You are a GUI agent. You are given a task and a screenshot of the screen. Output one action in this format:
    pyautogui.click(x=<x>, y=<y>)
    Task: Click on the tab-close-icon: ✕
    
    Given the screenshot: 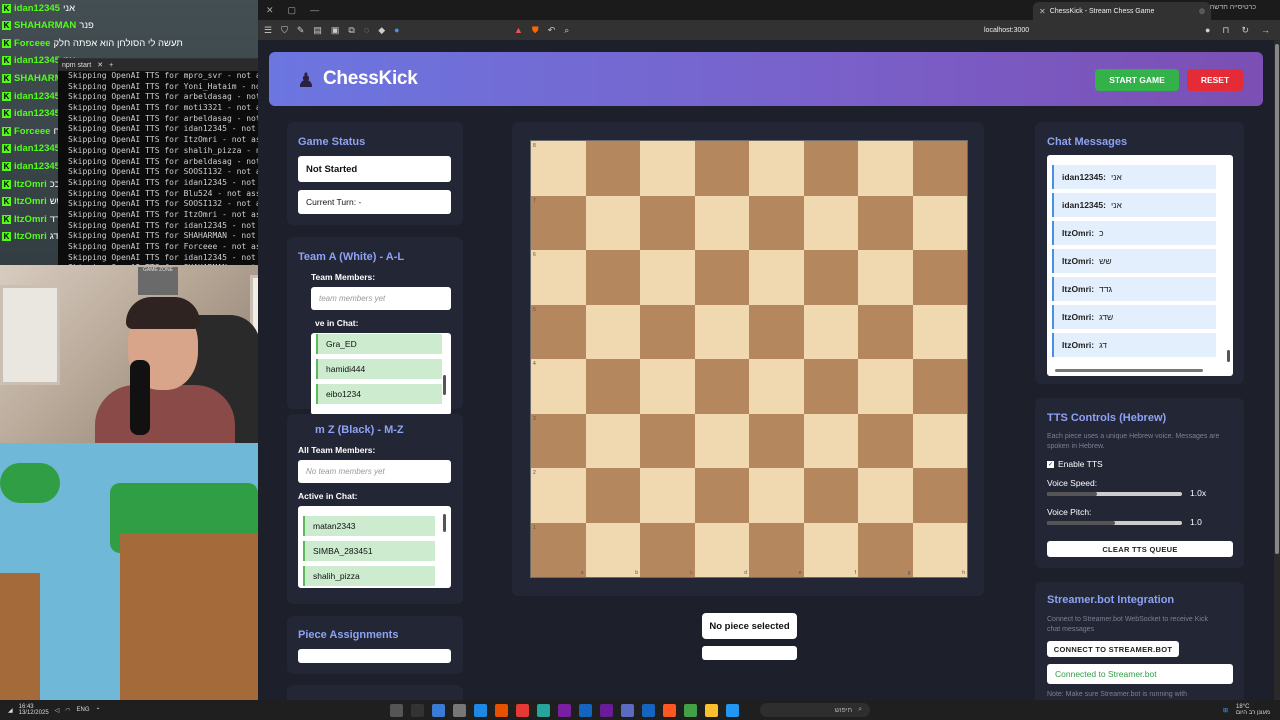 What is the action you would take?
    pyautogui.click(x=1042, y=11)
    